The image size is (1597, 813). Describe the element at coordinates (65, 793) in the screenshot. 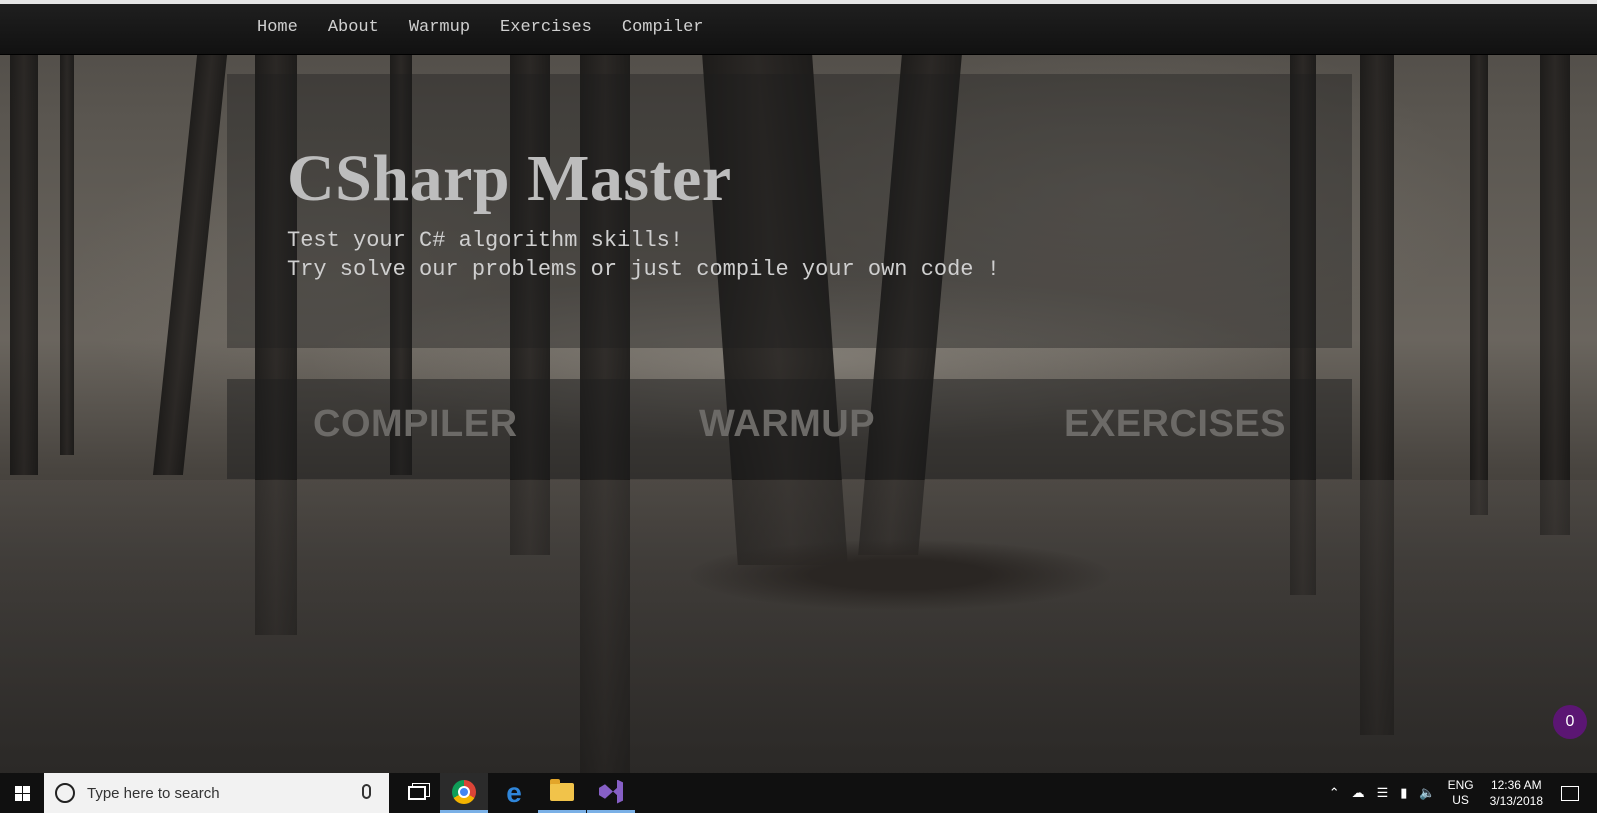

I see `search-icon` at that location.